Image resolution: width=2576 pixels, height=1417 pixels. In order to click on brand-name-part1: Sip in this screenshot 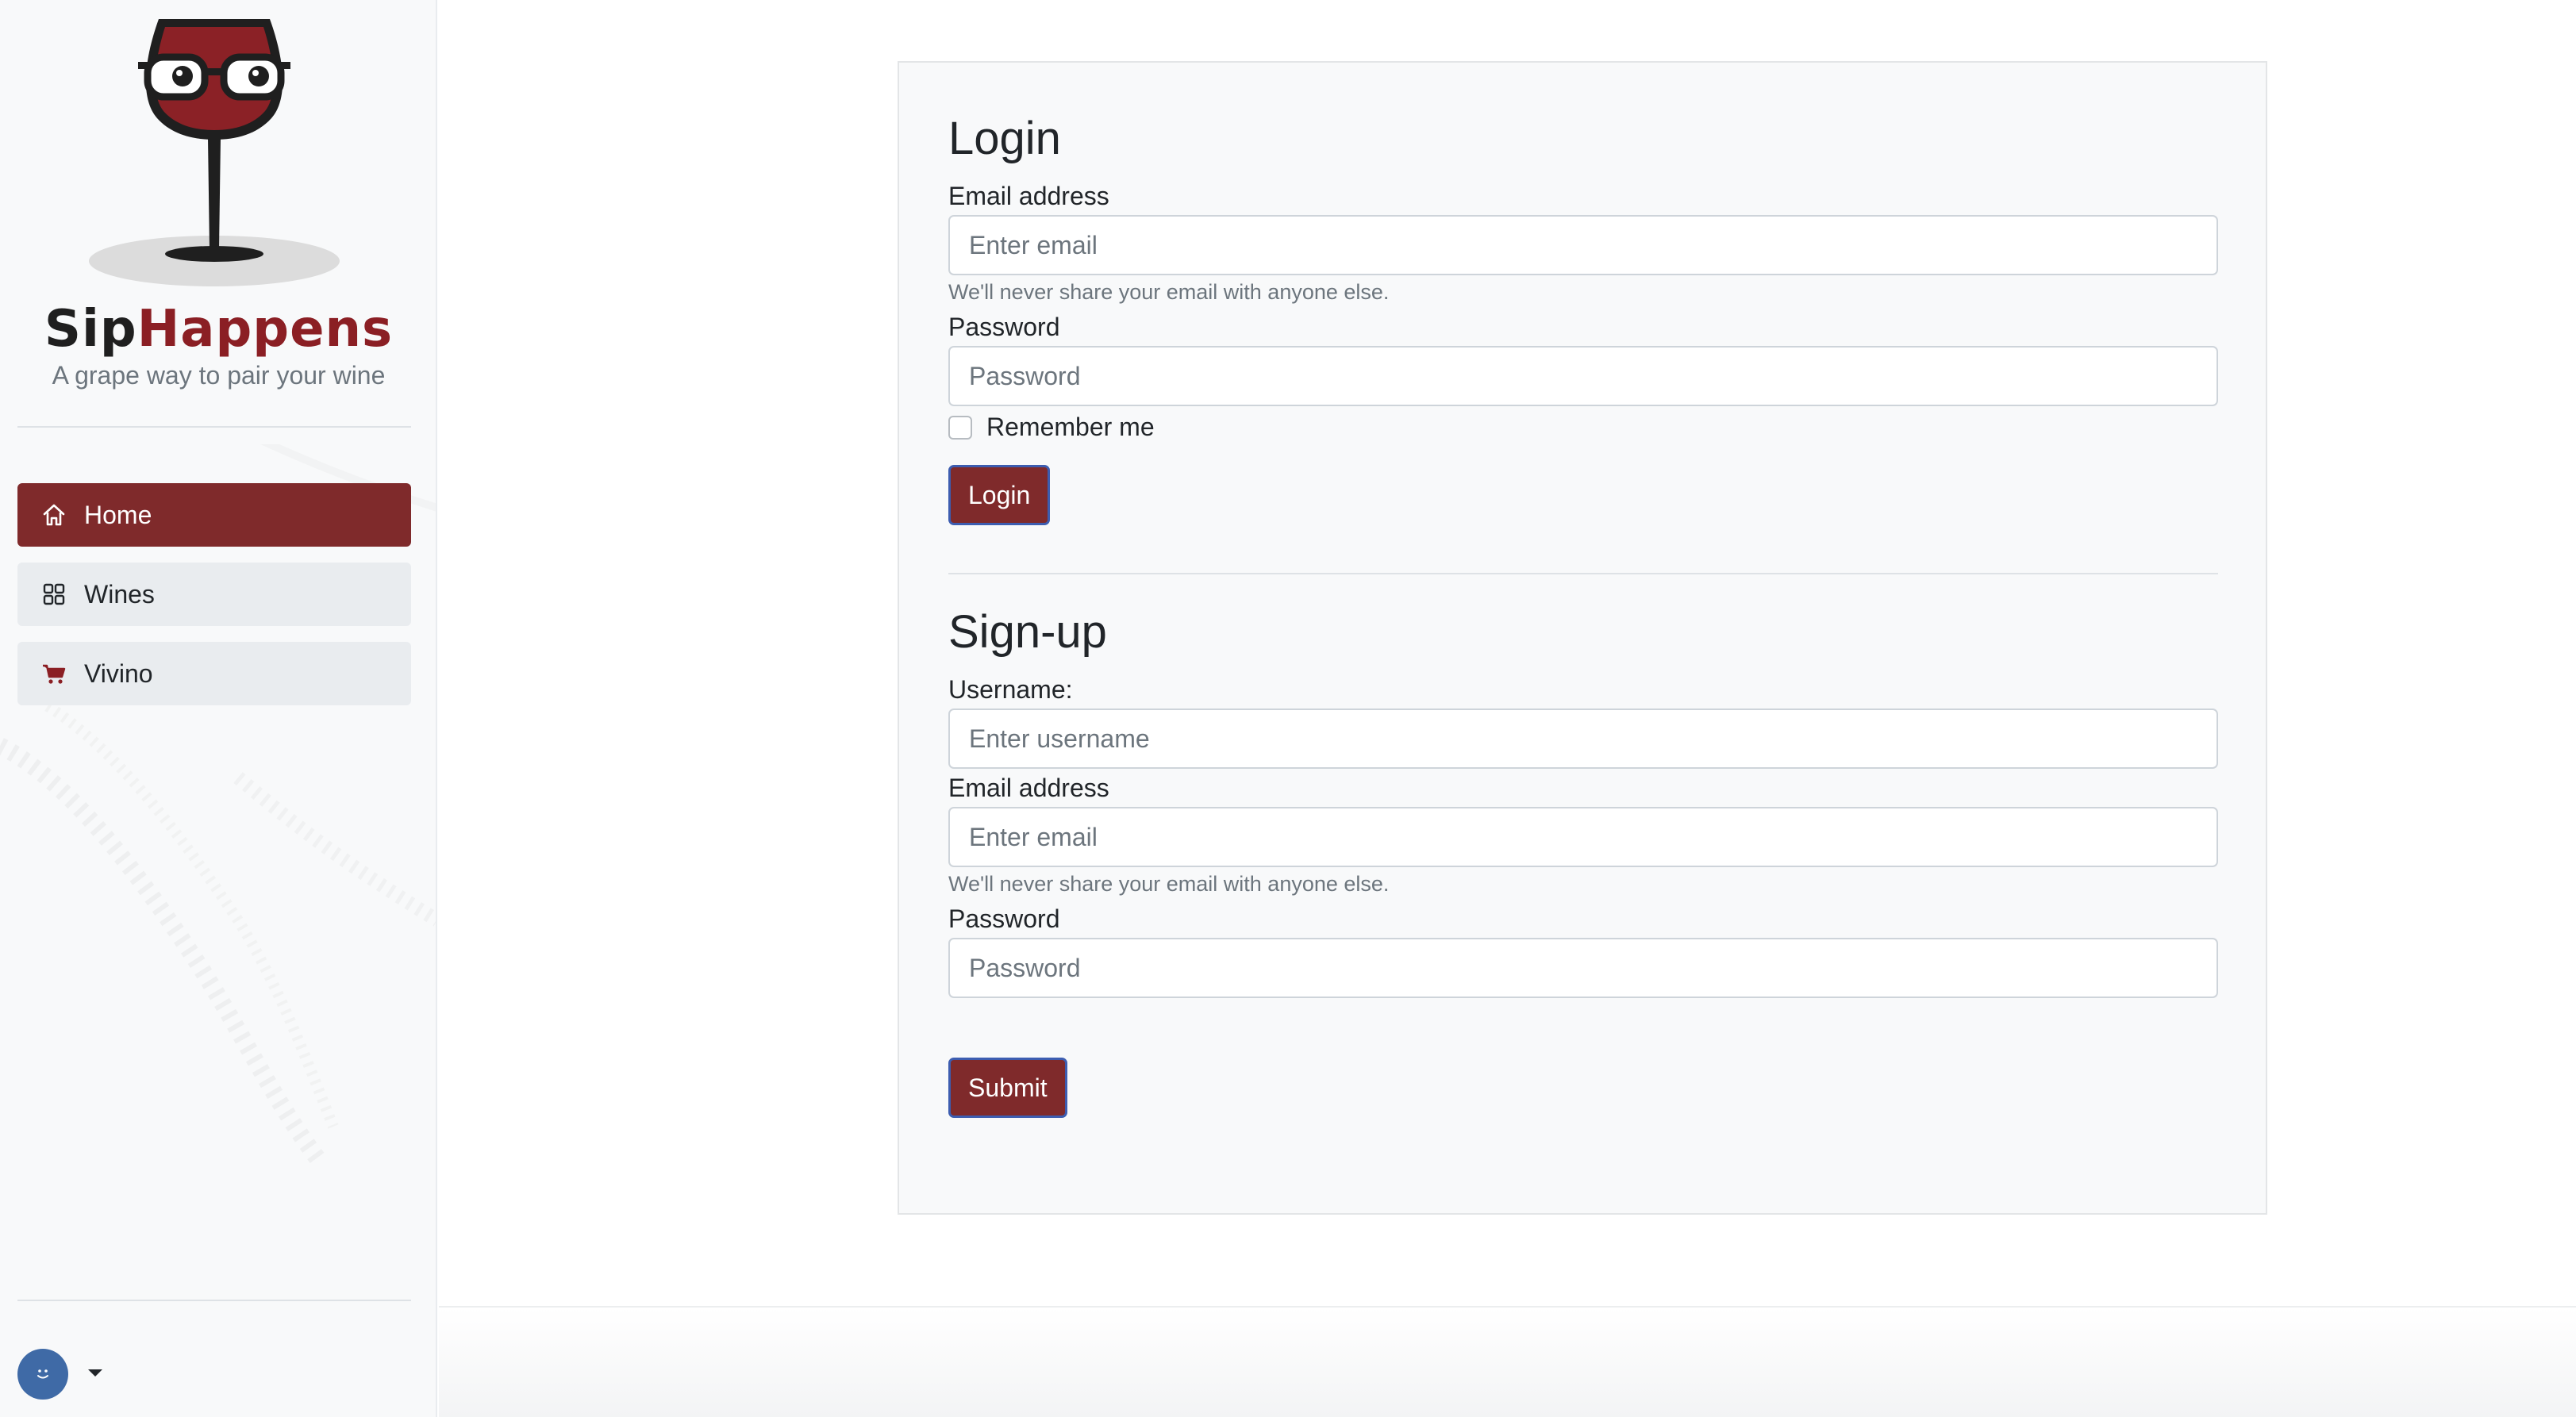, I will do `click(90, 329)`.